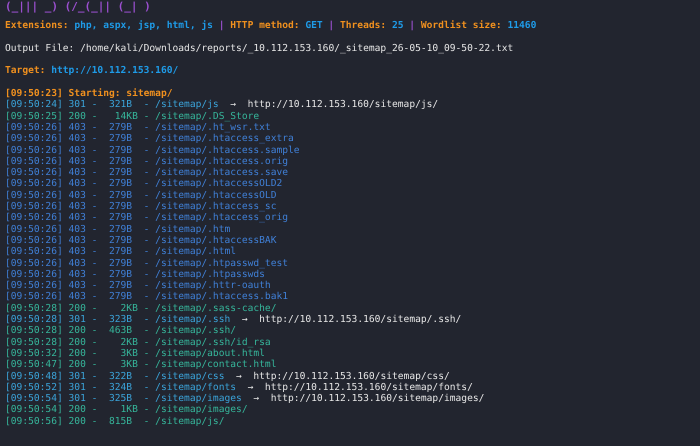 This screenshot has width=700, height=446. Describe the element at coordinates (265, 26) in the screenshot. I see `config-label: HTTP method:` at that location.